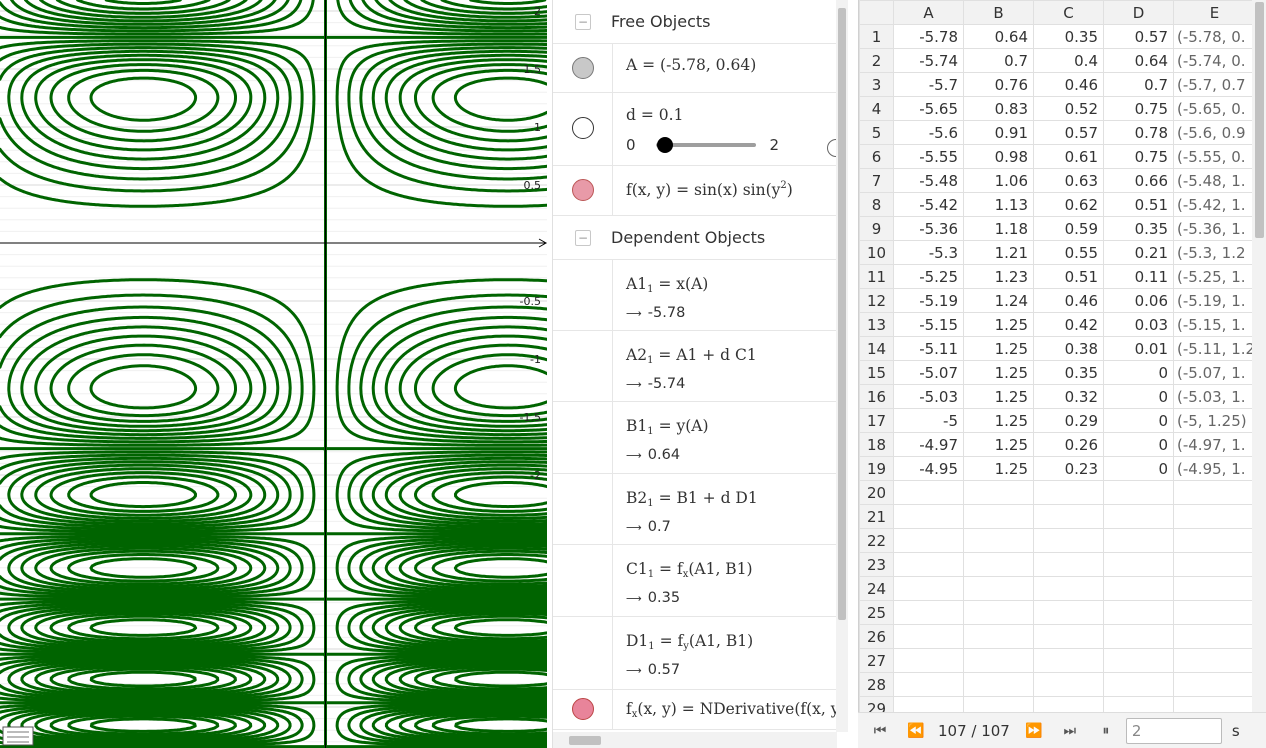 The height and width of the screenshot is (748, 1266). What do you see at coordinates (1068, 228) in the screenshot?
I see `cell: 0.59` at bounding box center [1068, 228].